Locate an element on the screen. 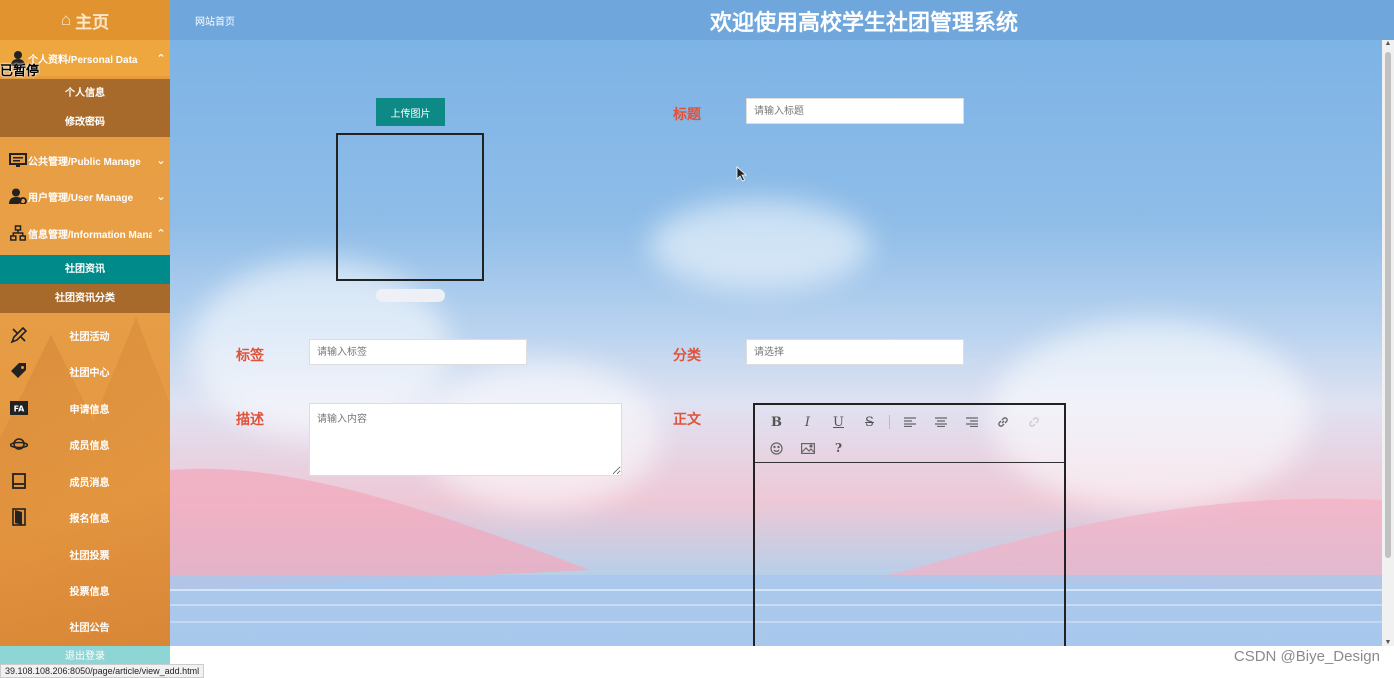  fa-badge-icon: FA is located at coordinates (19, 408).